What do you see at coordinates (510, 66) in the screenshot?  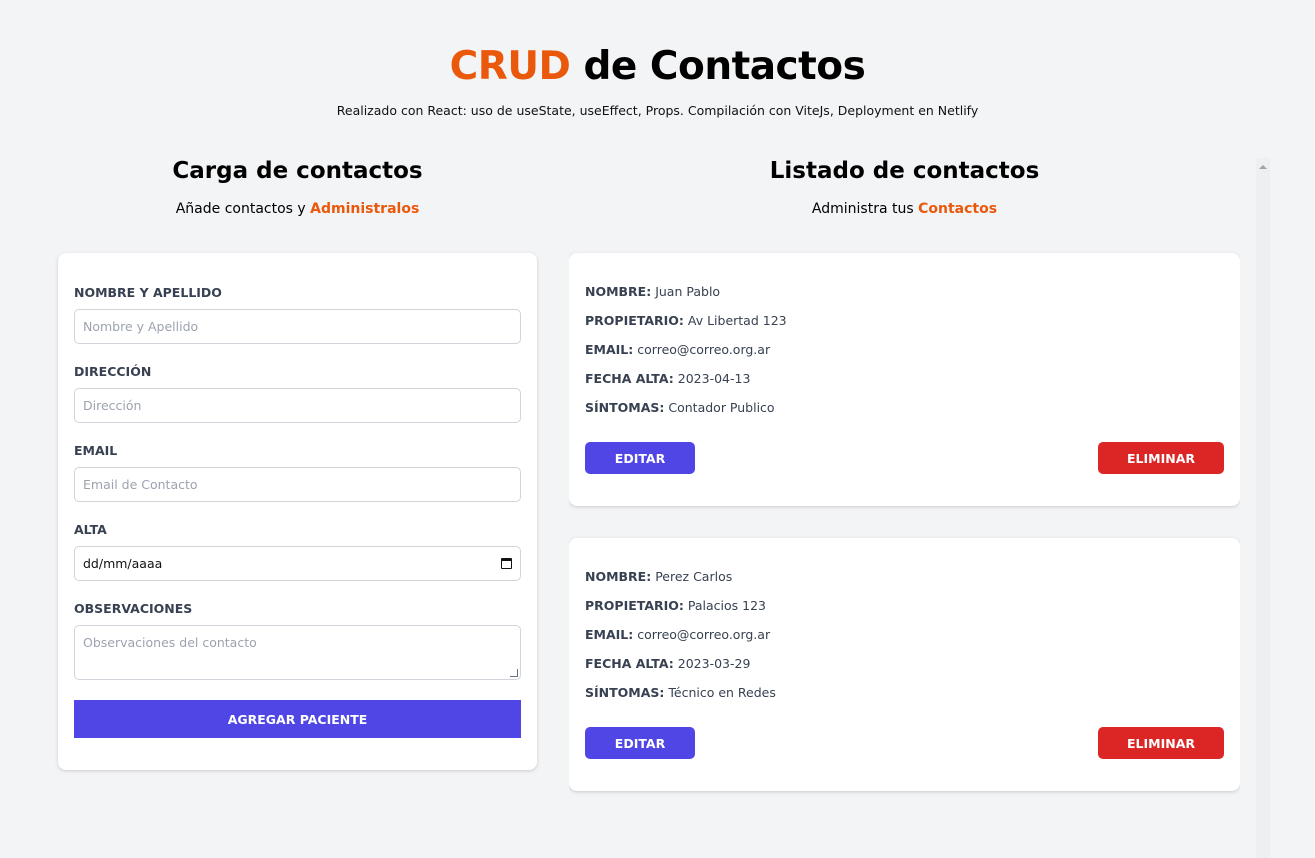 I see `title-accent: CRUD` at bounding box center [510, 66].